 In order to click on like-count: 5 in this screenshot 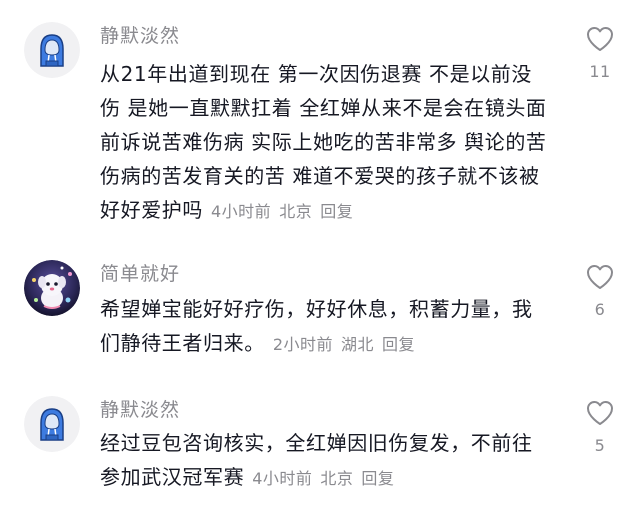, I will do `click(600, 445)`.